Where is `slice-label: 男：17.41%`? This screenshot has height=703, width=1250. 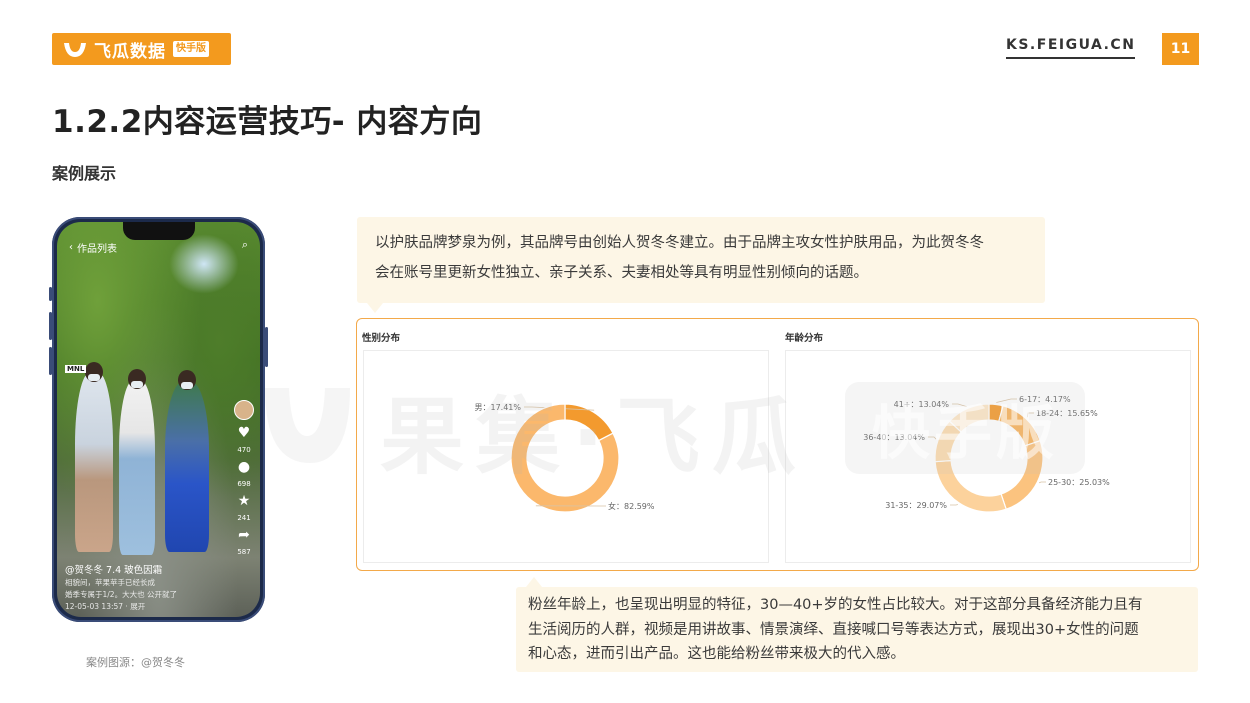 slice-label: 男：17.41% is located at coordinates (497, 407).